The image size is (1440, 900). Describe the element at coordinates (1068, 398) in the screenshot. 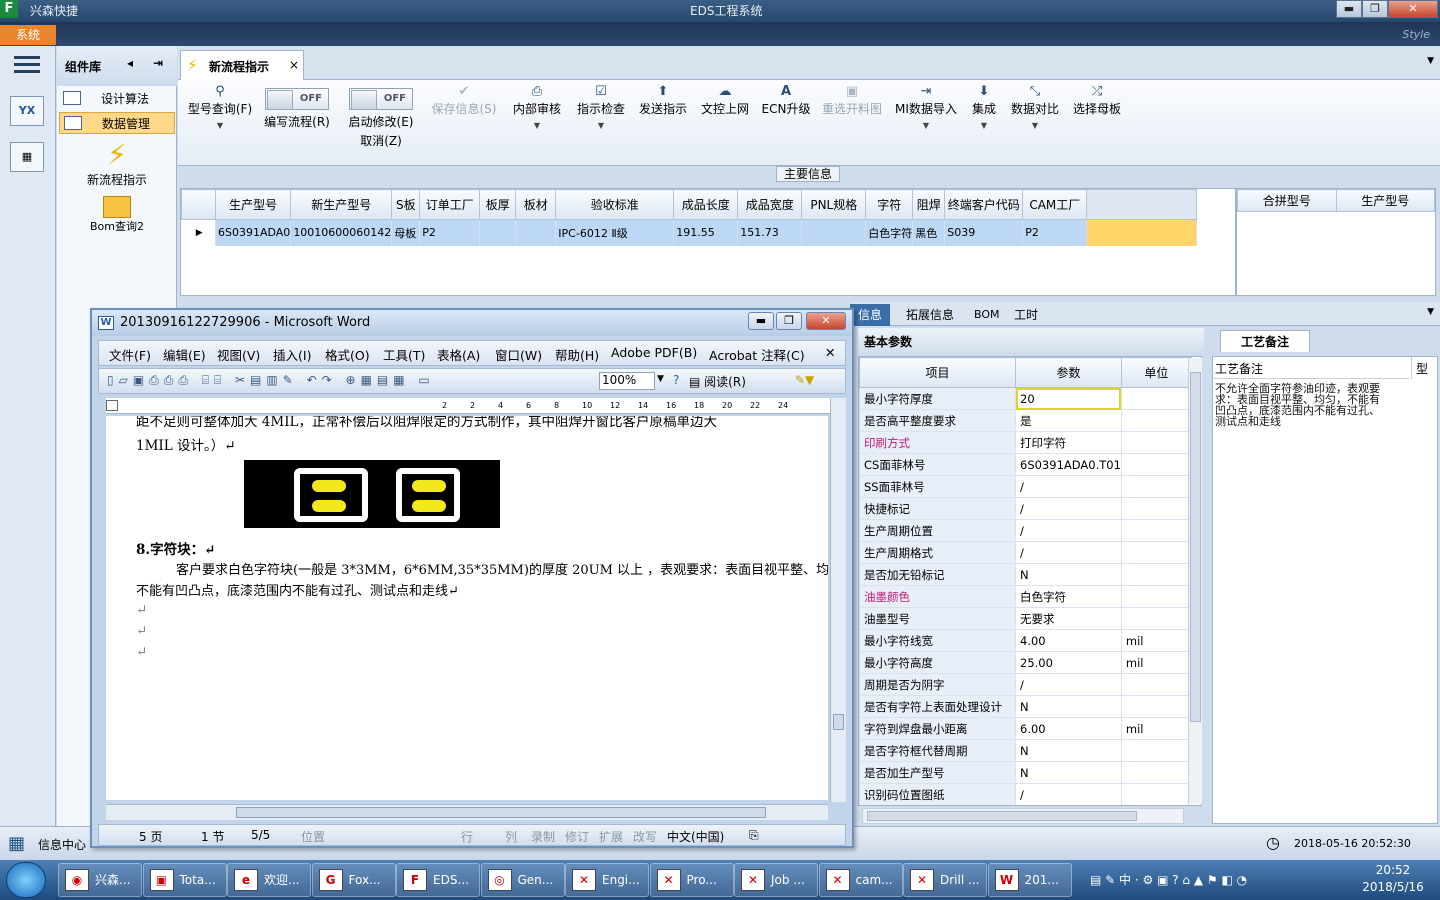

I see `param-value: 20` at that location.